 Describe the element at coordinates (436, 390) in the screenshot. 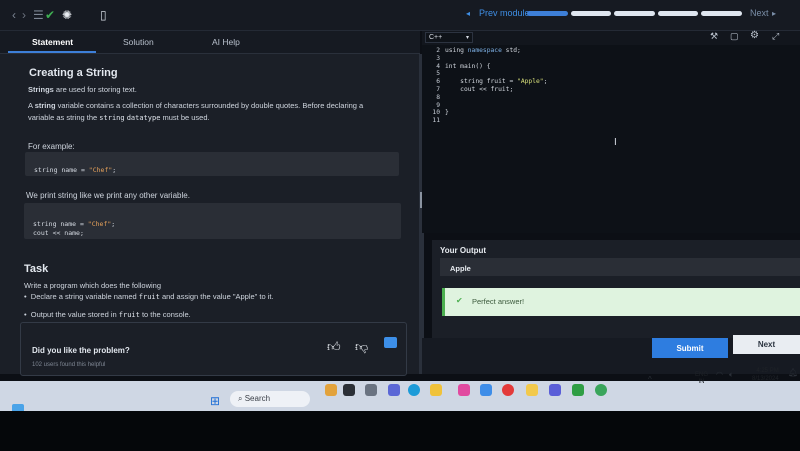

I see `file-explorer-icon` at that location.